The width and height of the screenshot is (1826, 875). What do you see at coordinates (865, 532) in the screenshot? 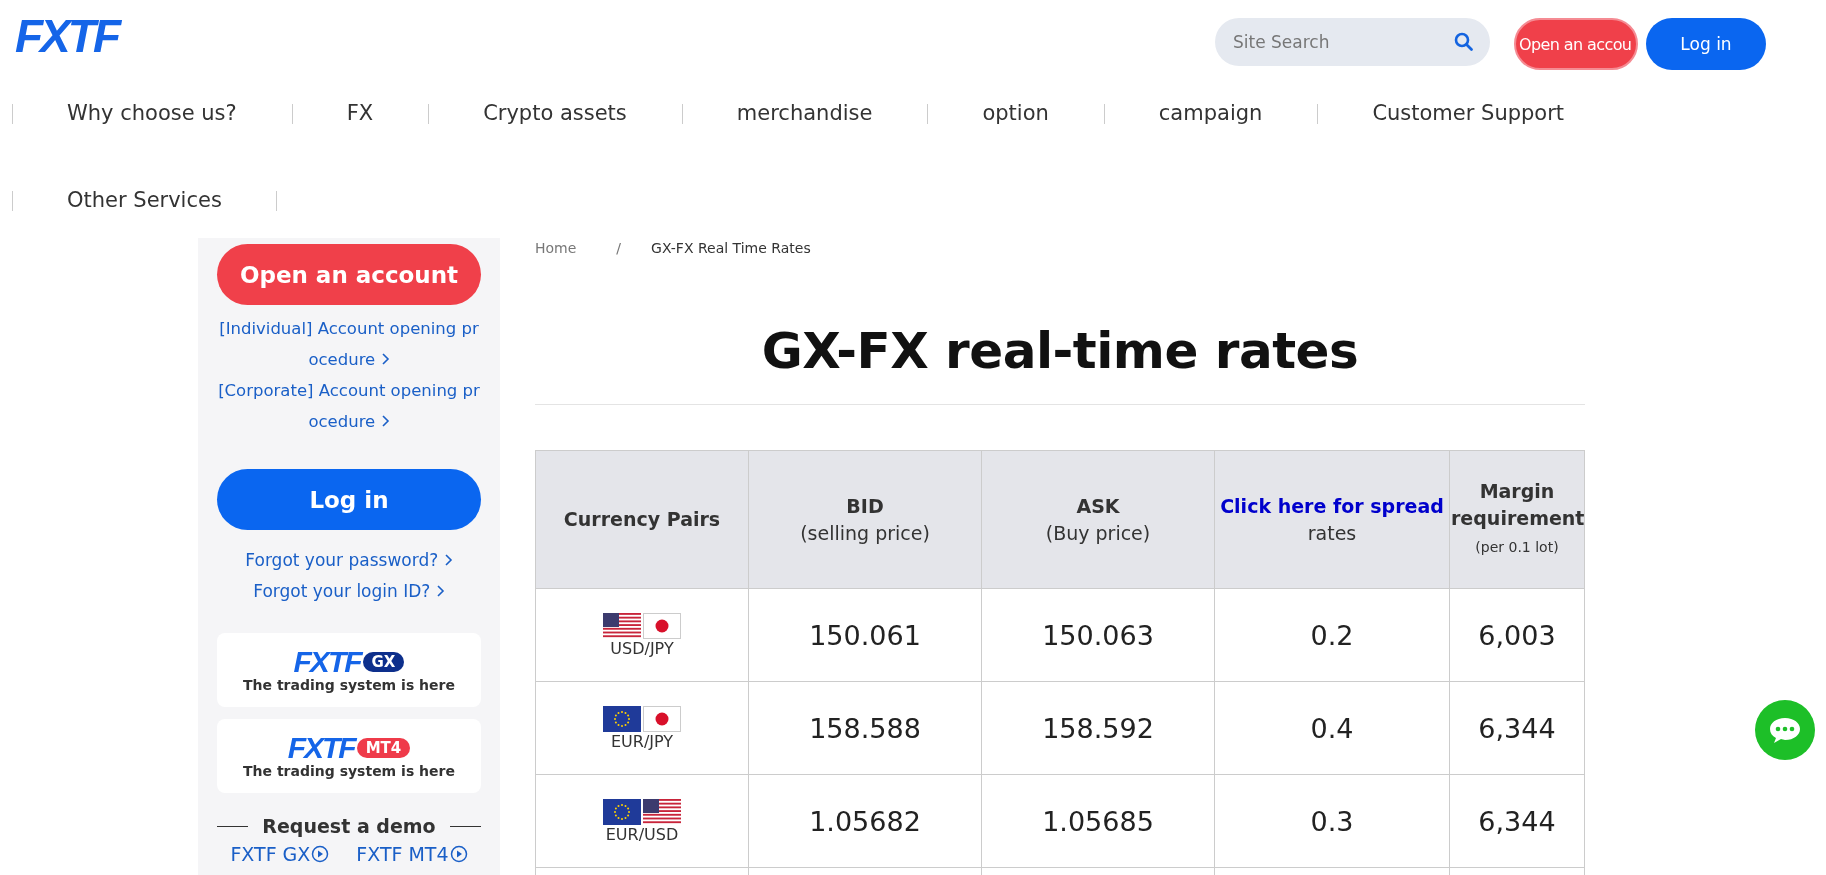
I see `column-sublabel: (selling price)` at bounding box center [865, 532].